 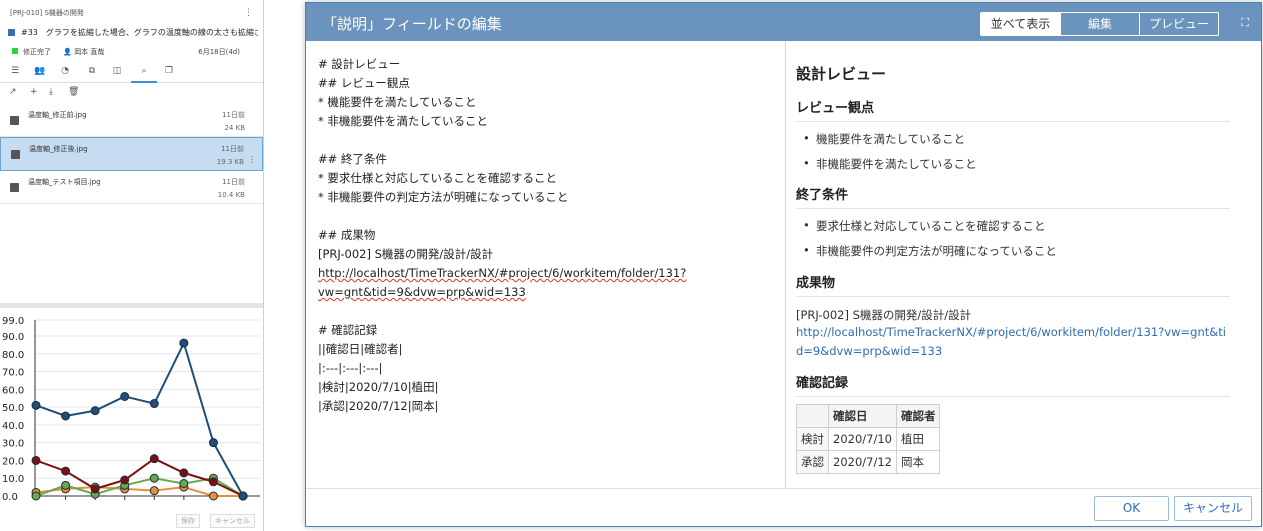 What do you see at coordinates (67, 52) in the screenshot?
I see `person-icon: 👤` at bounding box center [67, 52].